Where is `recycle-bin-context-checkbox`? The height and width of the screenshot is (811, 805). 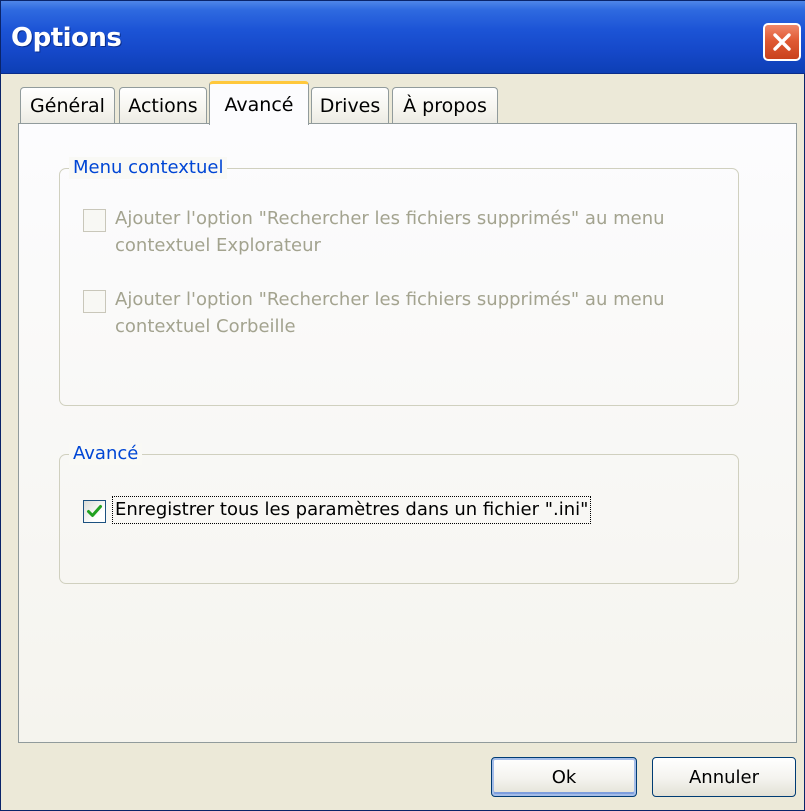
recycle-bin-context-checkbox is located at coordinates (94, 301).